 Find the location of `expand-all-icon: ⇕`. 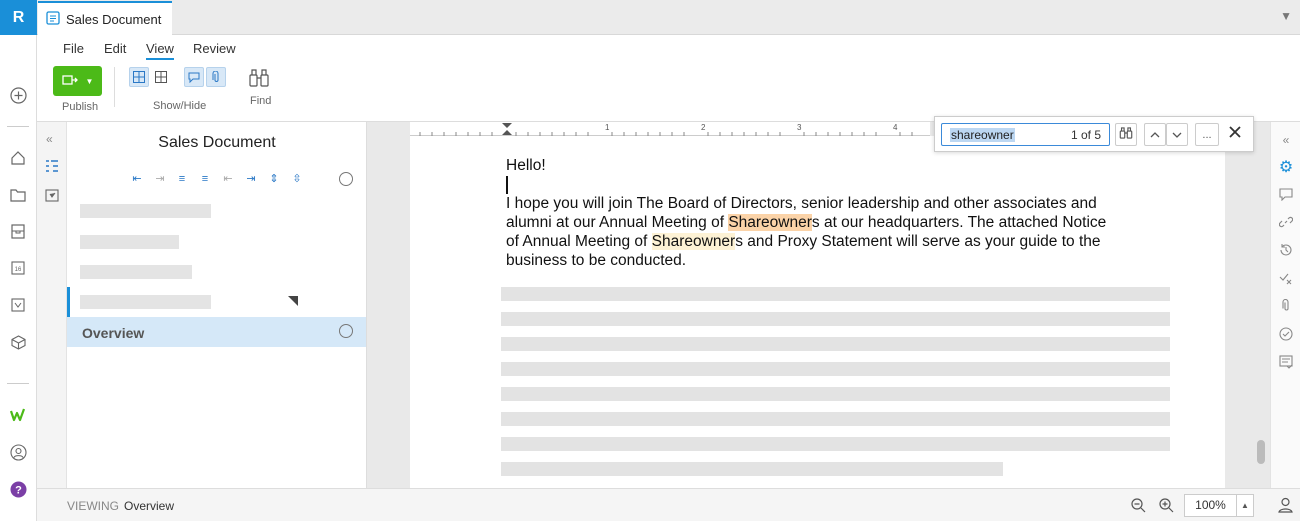

expand-all-icon: ⇕ is located at coordinates (274, 179).